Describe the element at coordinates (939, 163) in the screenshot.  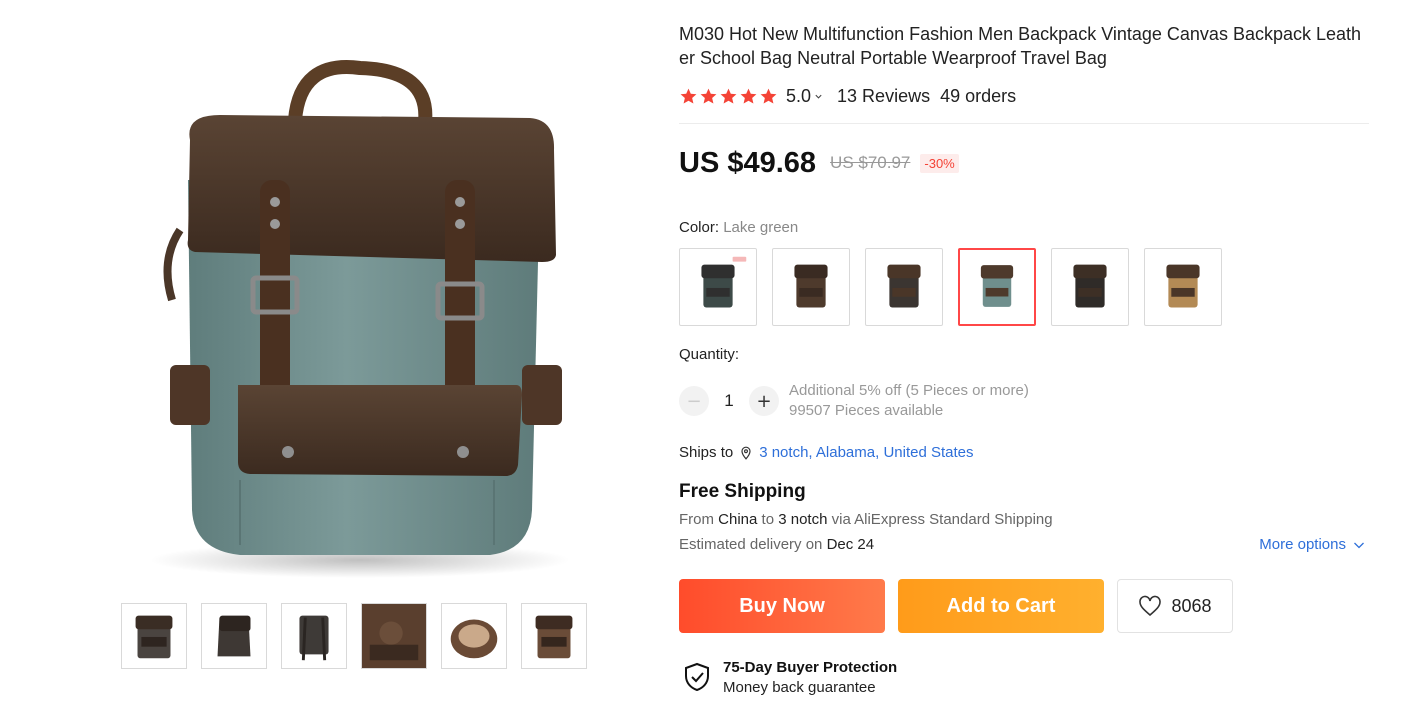
I see `discount-badge: -30%` at that location.